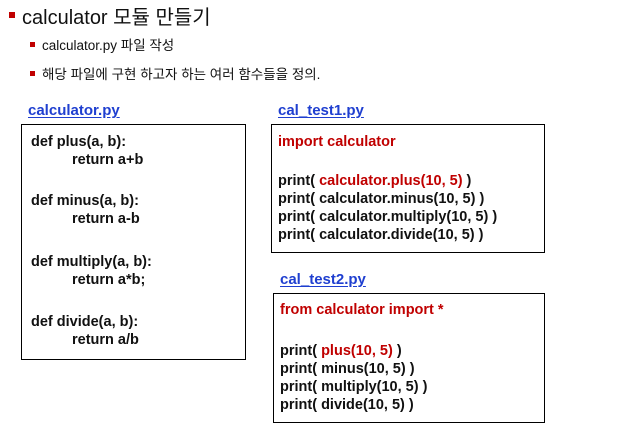  What do you see at coordinates (106, 219) in the screenshot?
I see `code-line: return a-b` at bounding box center [106, 219].